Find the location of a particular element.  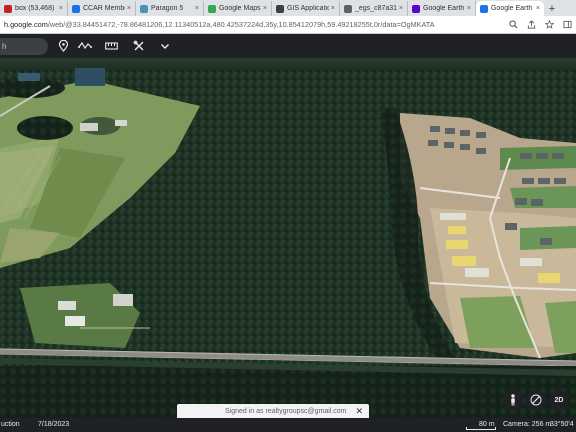

tab-6: Google Earth × is located at coordinates (442, 8).